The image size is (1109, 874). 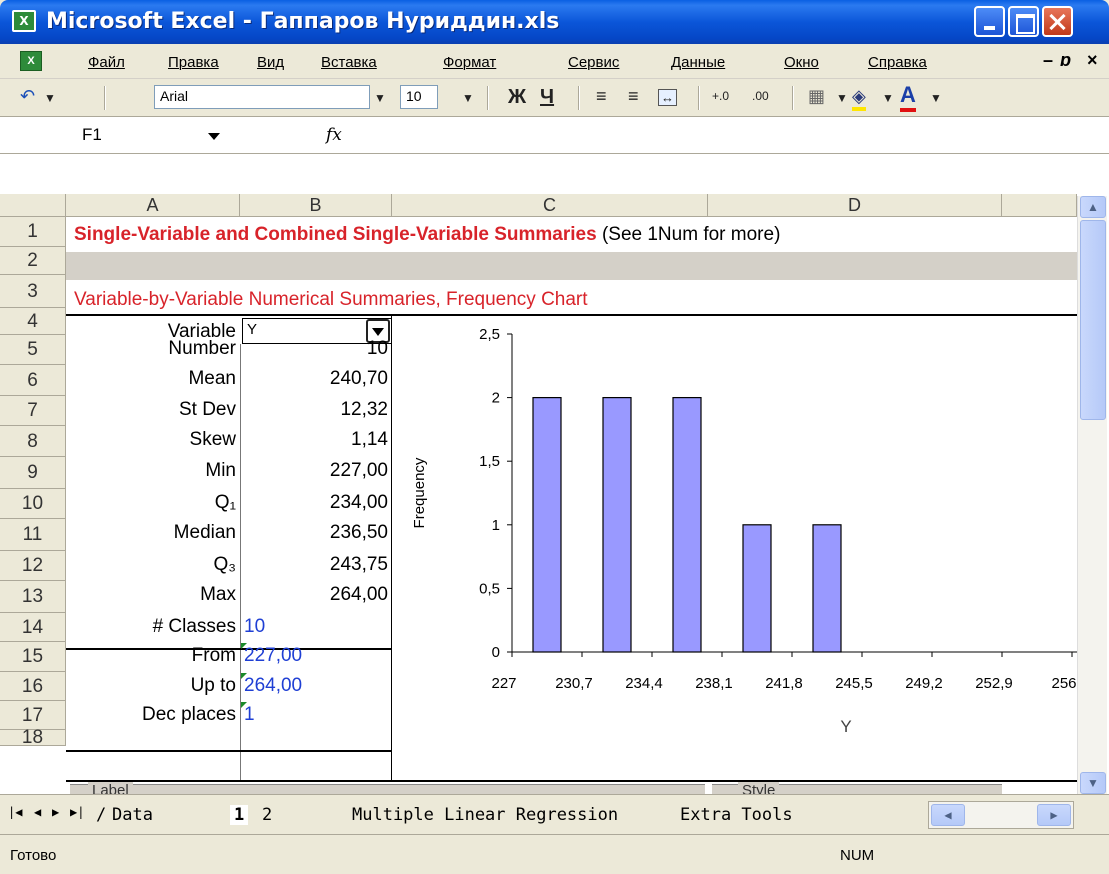 What do you see at coordinates (801, 62) in the screenshot?
I see `menu-window: Окно` at bounding box center [801, 62].